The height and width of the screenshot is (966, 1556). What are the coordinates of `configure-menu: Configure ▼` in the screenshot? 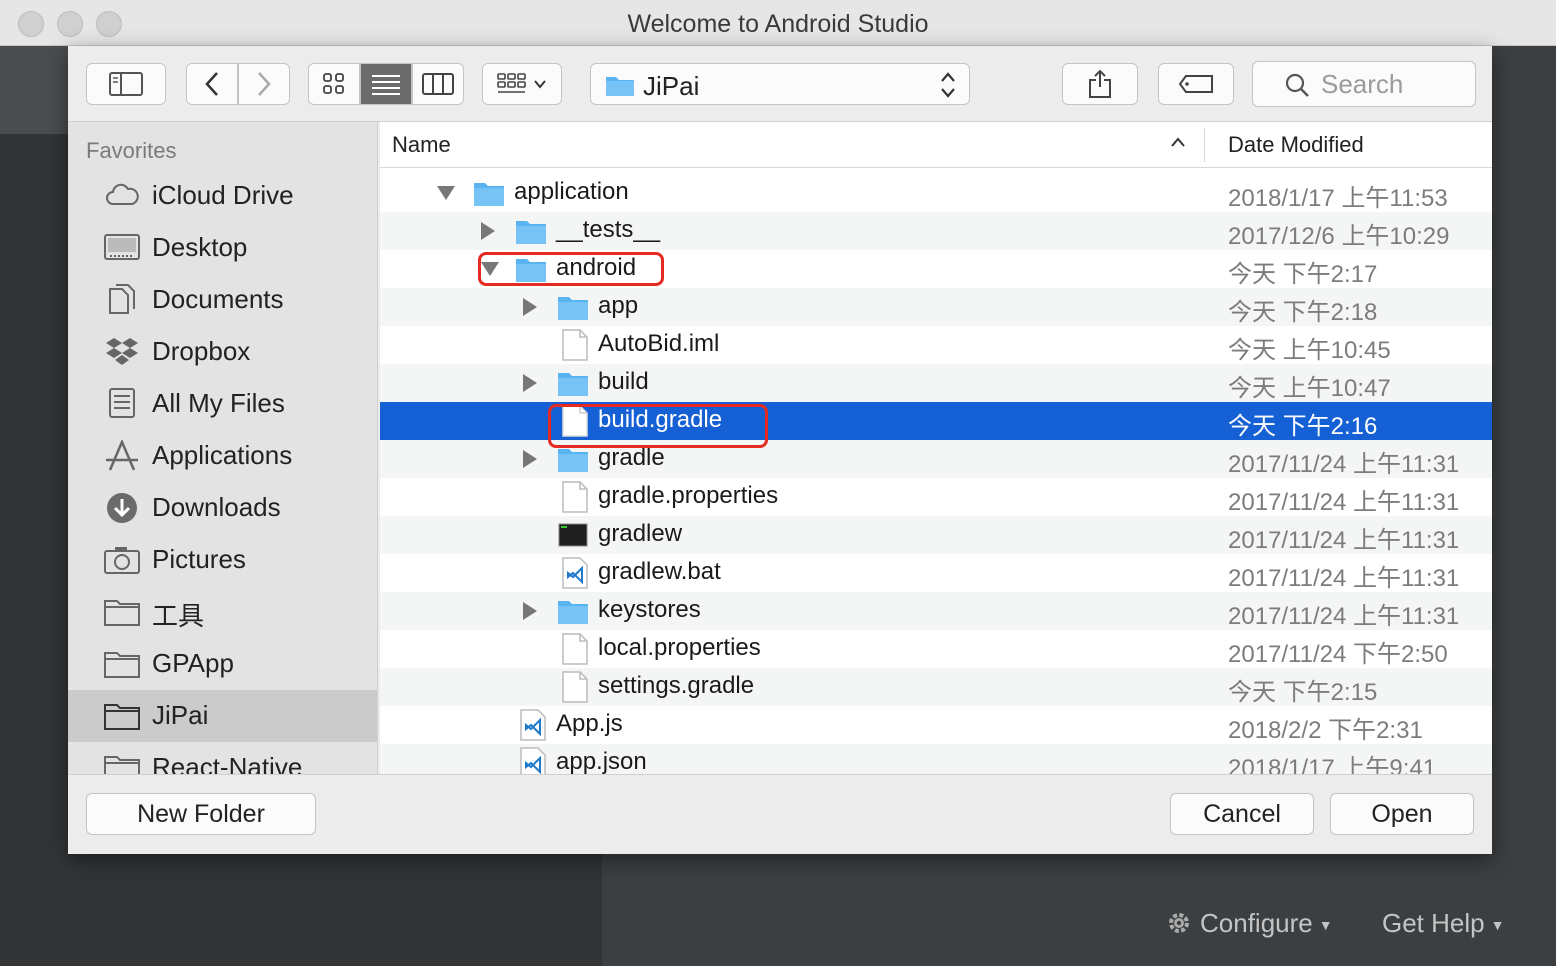 It's located at (1249, 923).